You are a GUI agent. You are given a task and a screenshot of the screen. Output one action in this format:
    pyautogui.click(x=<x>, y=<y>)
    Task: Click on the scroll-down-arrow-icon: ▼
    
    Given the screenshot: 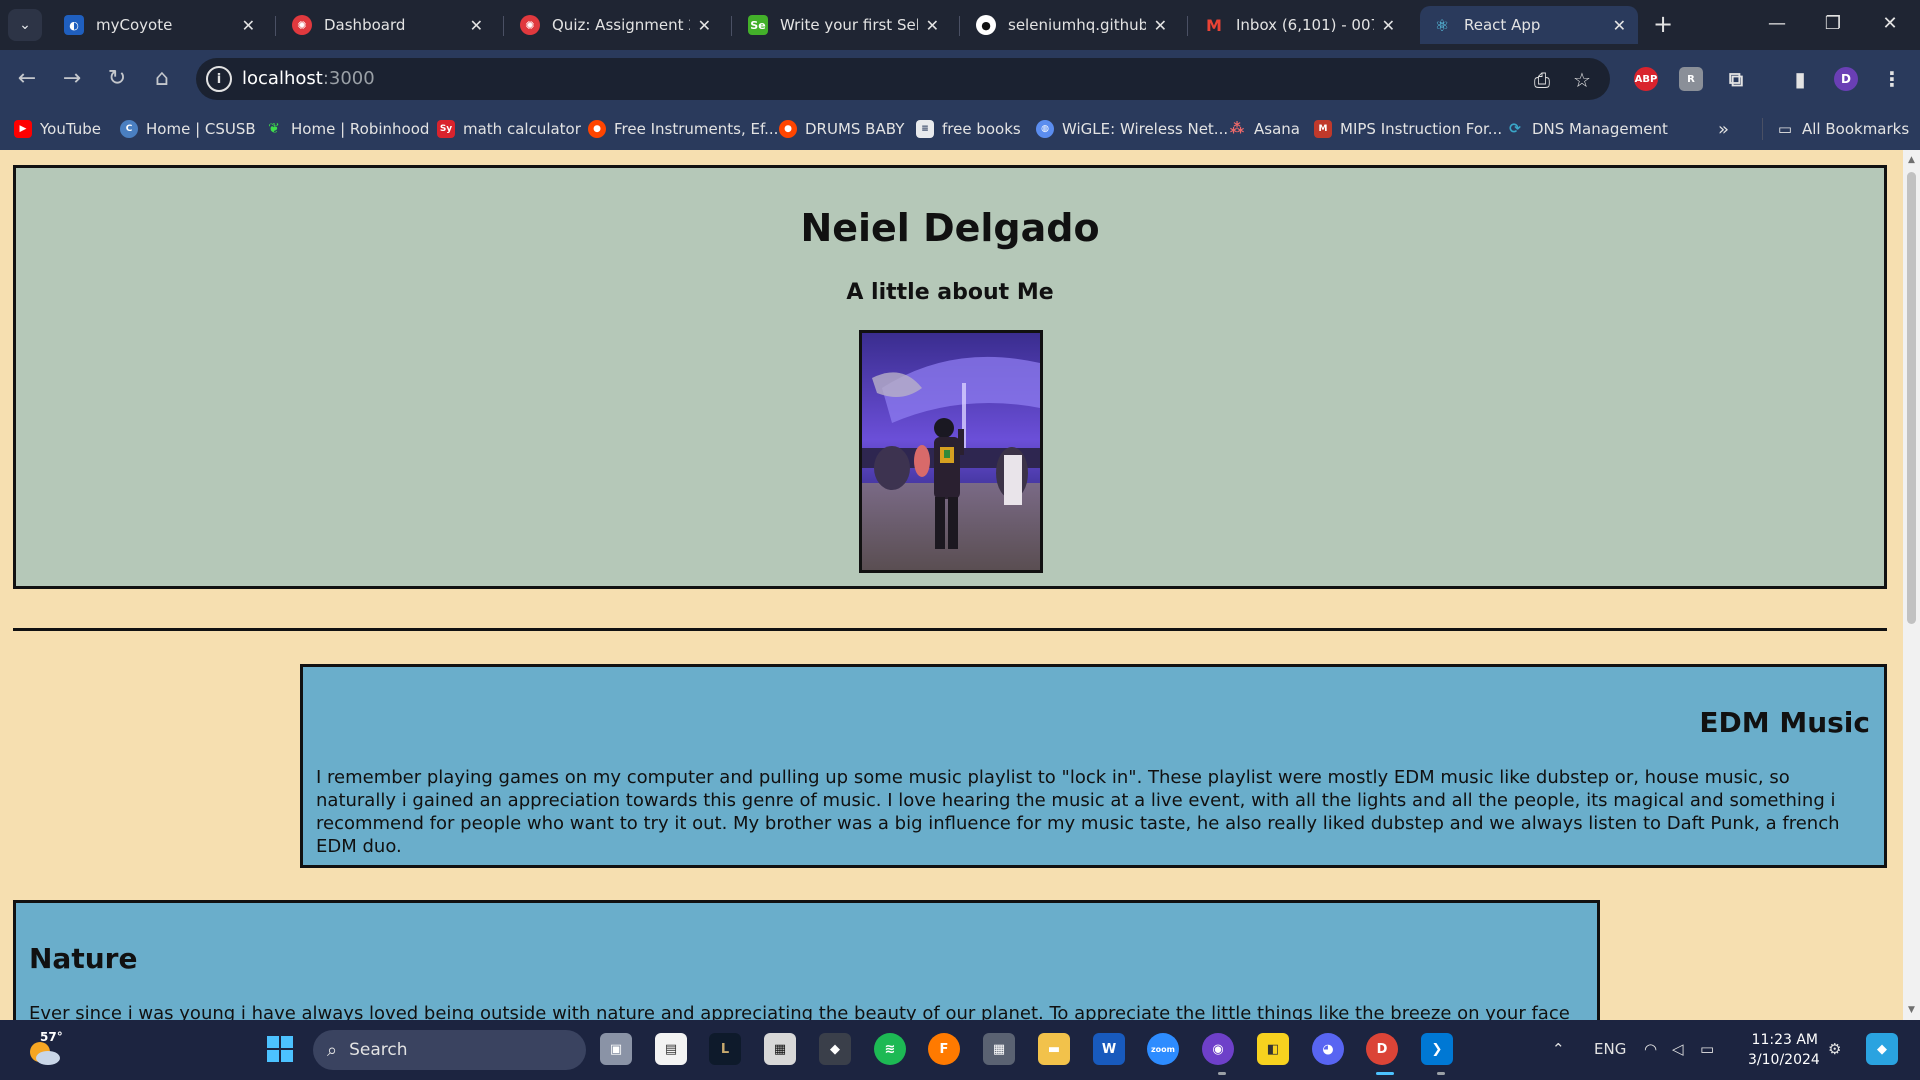 What is the action you would take?
    pyautogui.click(x=1911, y=1010)
    